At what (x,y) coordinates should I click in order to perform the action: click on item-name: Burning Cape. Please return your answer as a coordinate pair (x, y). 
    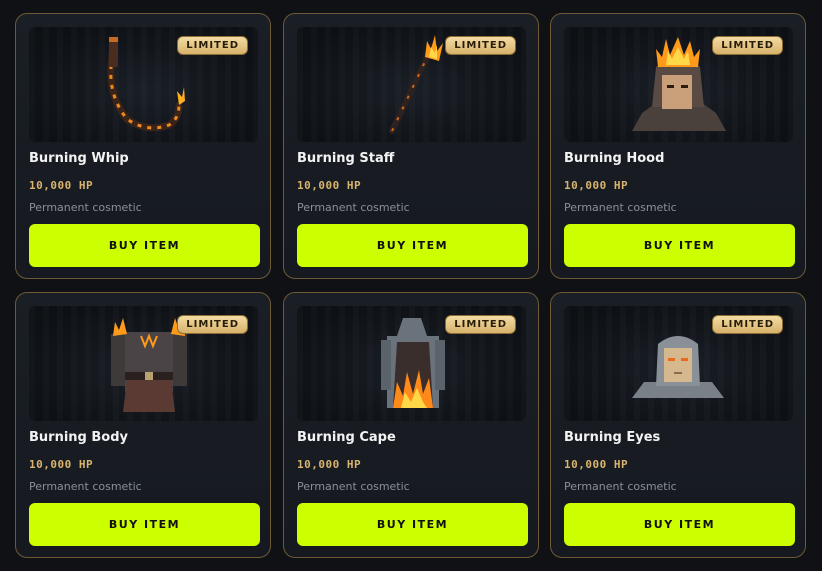
    Looking at the image, I should click on (346, 437).